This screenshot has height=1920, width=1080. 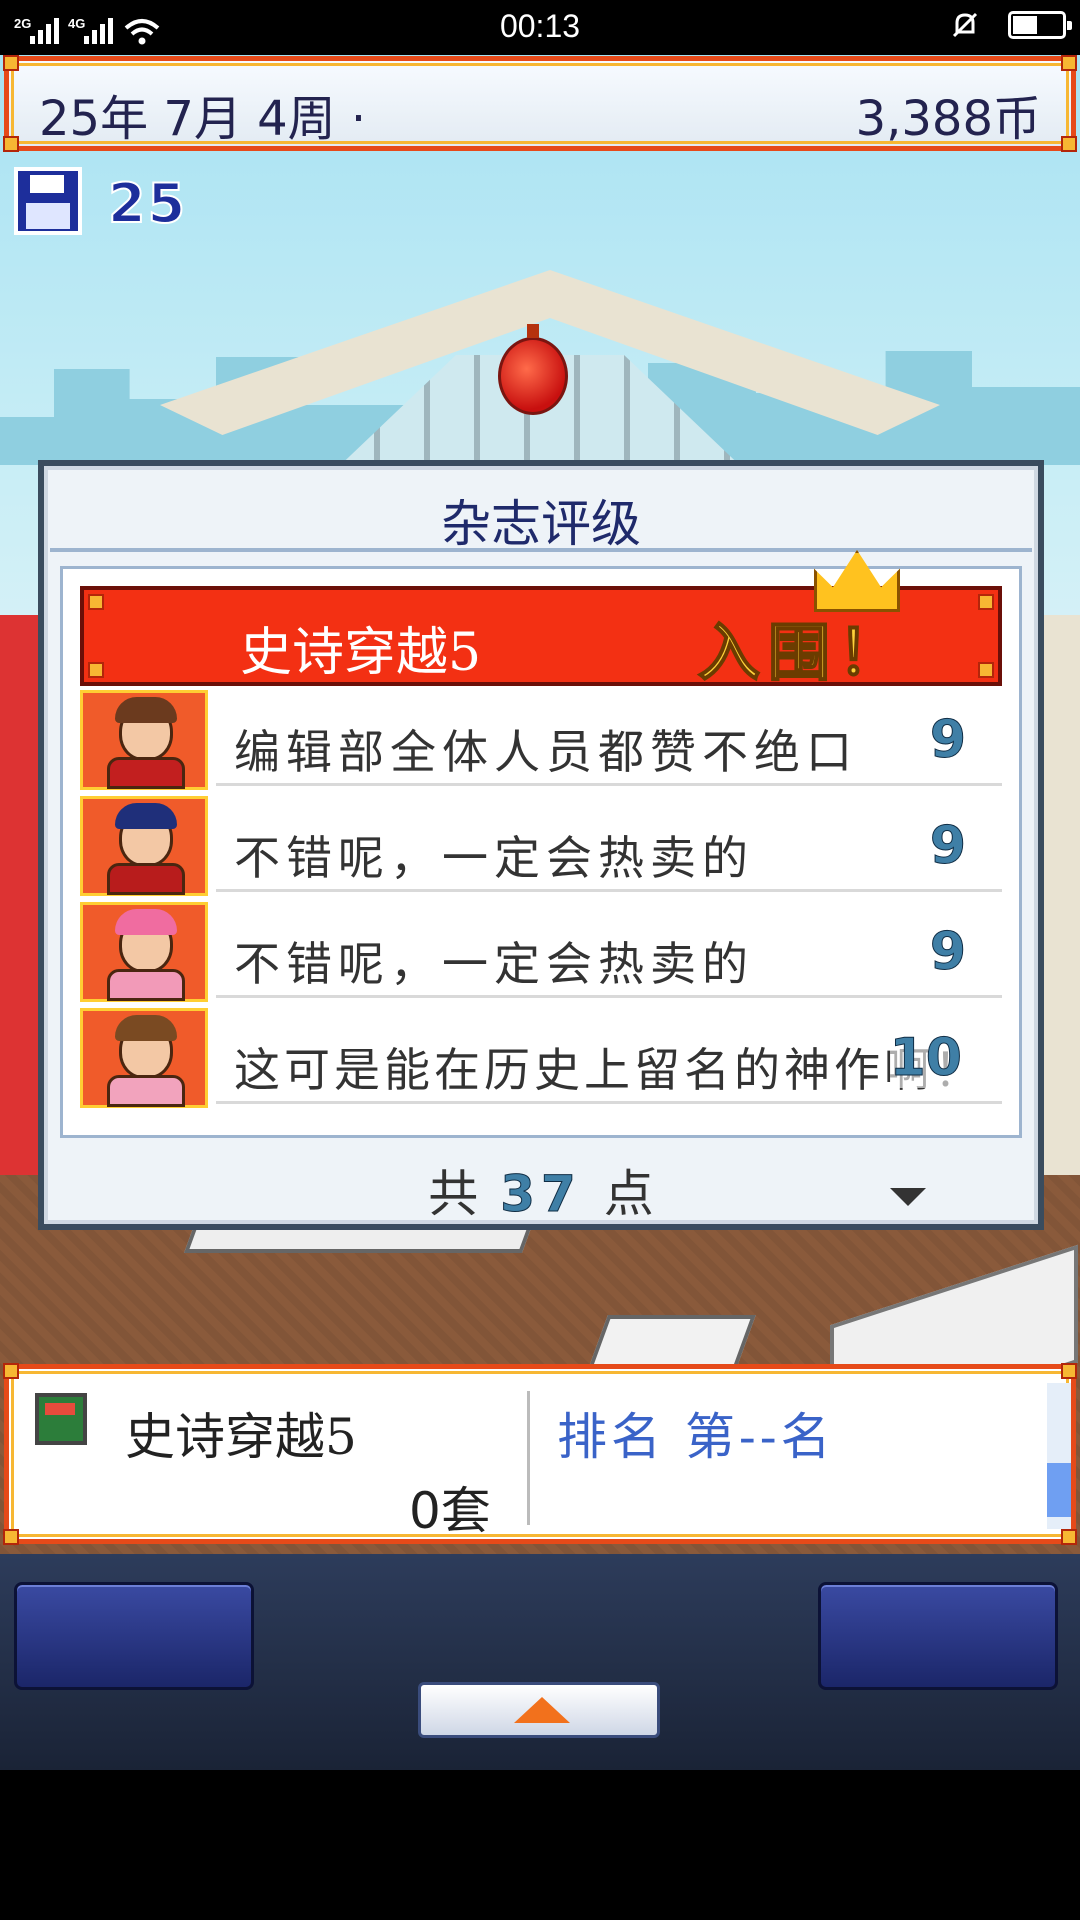 I want to click on status-bar: 2G 4G 00:13, so click(x=540, y=27).